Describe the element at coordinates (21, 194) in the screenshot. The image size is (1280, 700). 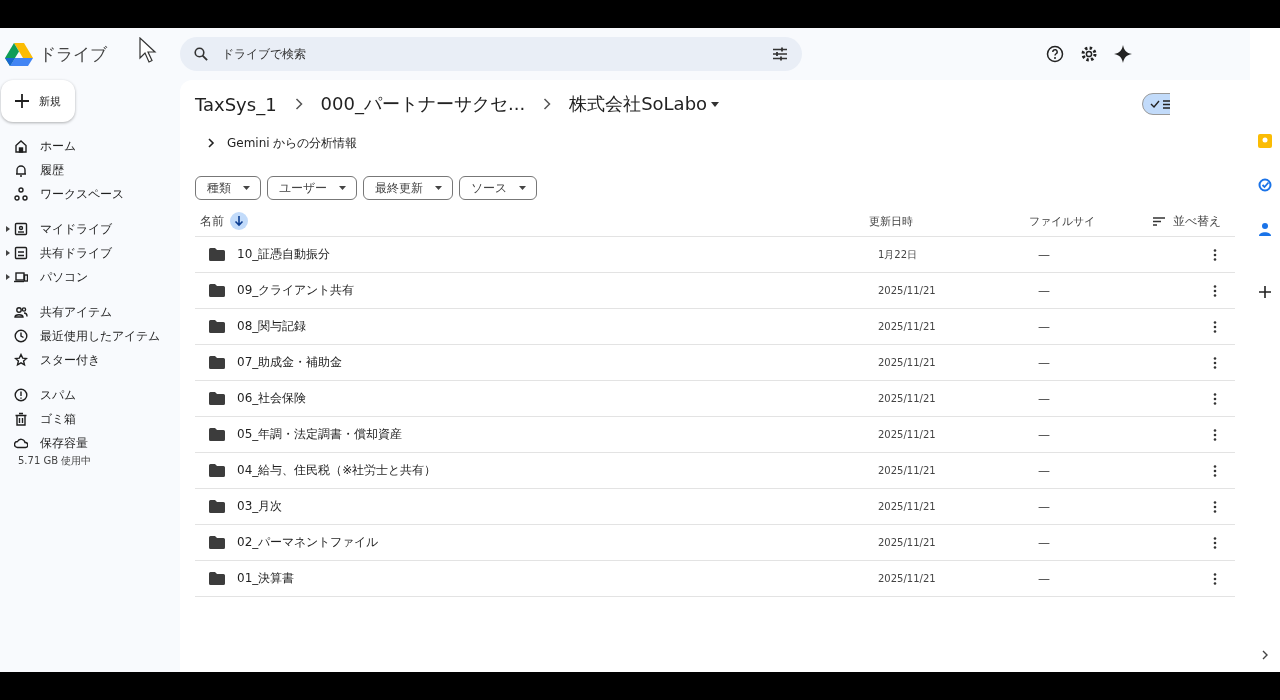
I see `workspace-icon` at that location.